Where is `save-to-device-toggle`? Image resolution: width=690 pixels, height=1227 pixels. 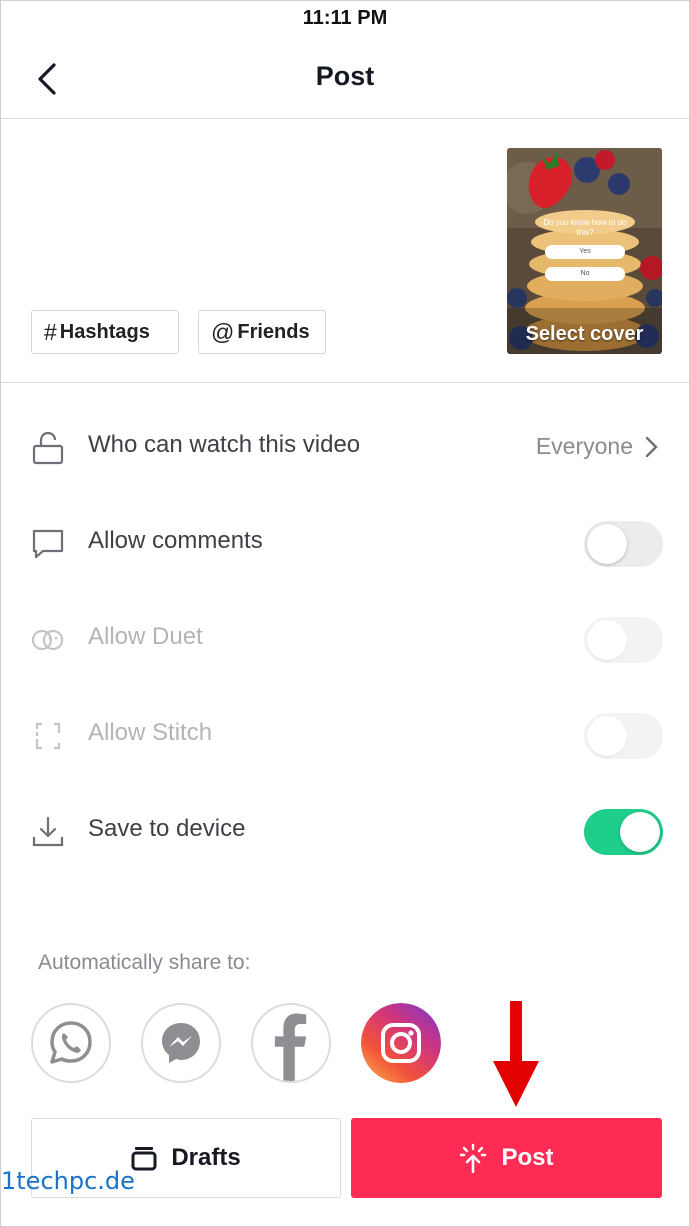 save-to-device-toggle is located at coordinates (623, 832).